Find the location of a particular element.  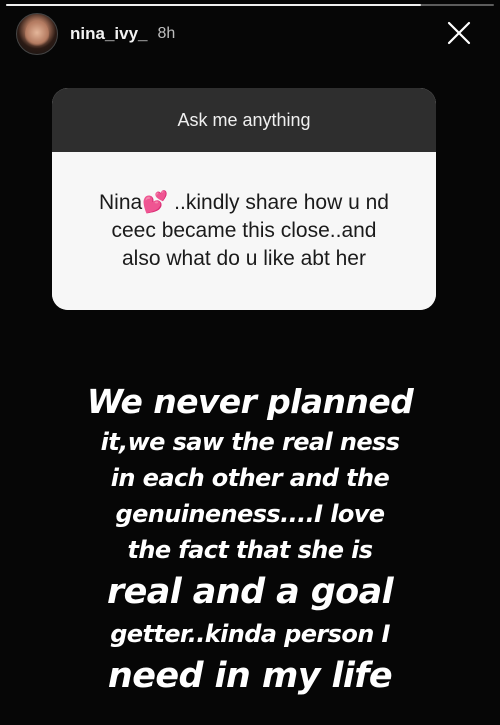

answer-line: genuineness....I love is located at coordinates (250, 514).